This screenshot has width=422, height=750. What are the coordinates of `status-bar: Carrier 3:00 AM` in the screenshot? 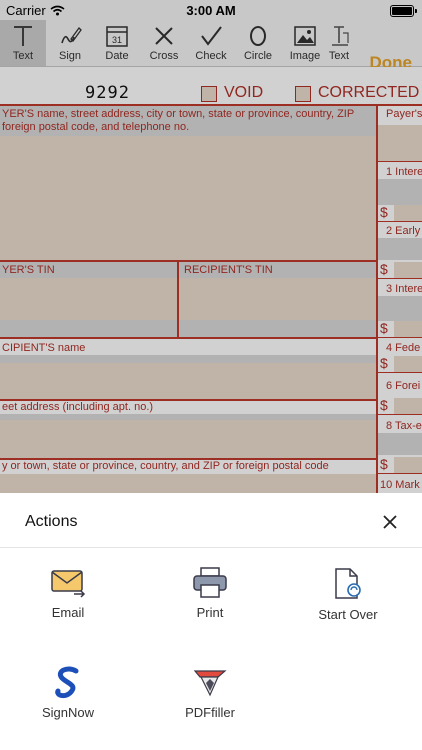 It's located at (211, 10).